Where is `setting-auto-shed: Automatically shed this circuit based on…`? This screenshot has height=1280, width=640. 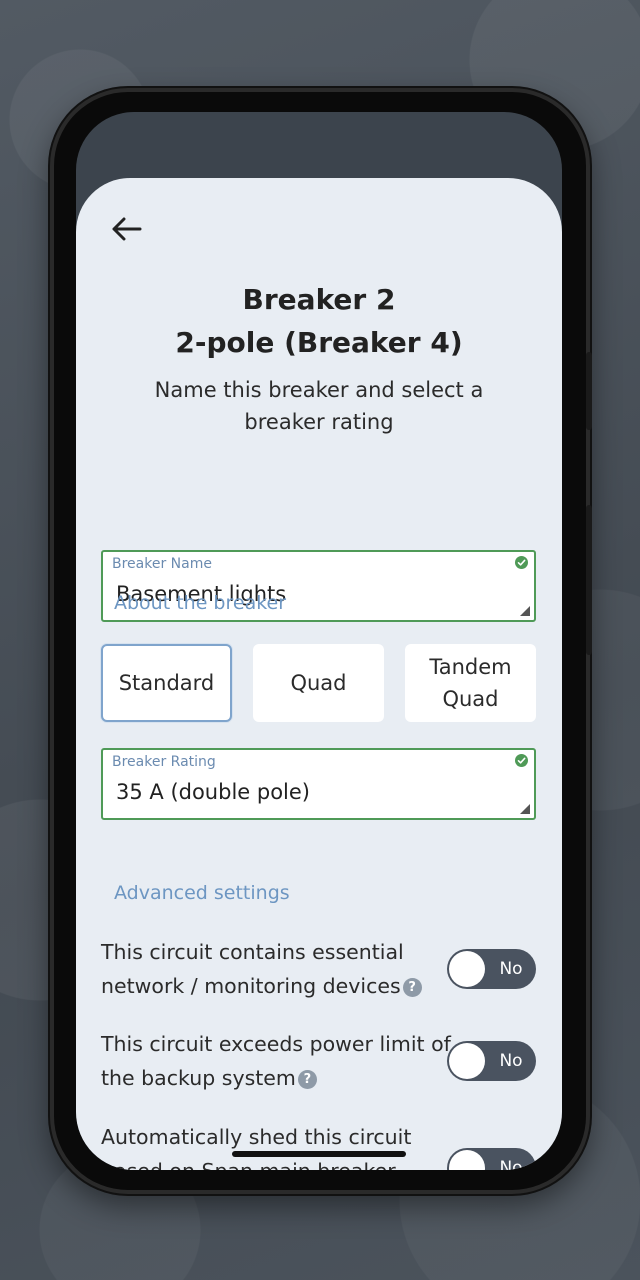
setting-auto-shed: Automatically shed this circuit based on… is located at coordinates (276, 1145).